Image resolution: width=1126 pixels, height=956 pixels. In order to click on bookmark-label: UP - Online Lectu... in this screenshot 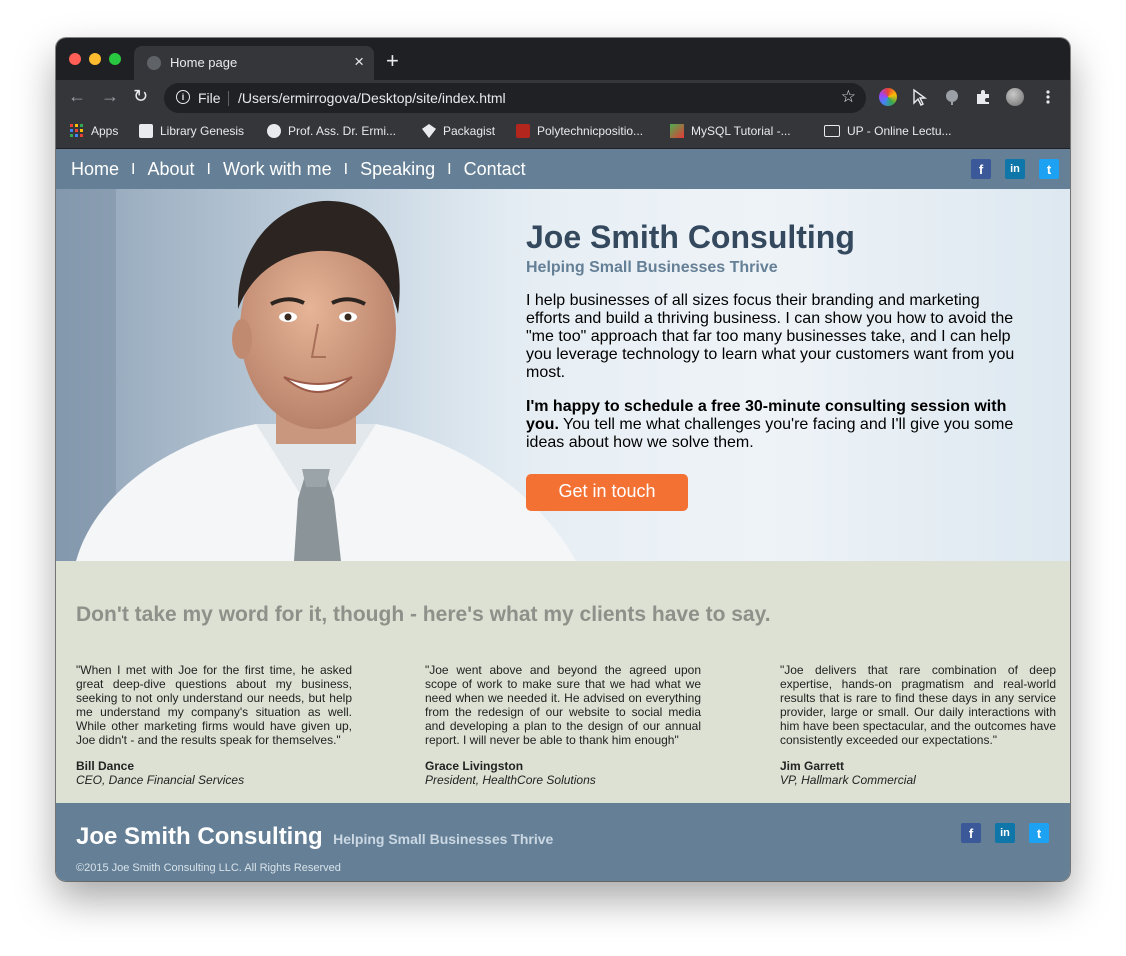, I will do `click(899, 131)`.